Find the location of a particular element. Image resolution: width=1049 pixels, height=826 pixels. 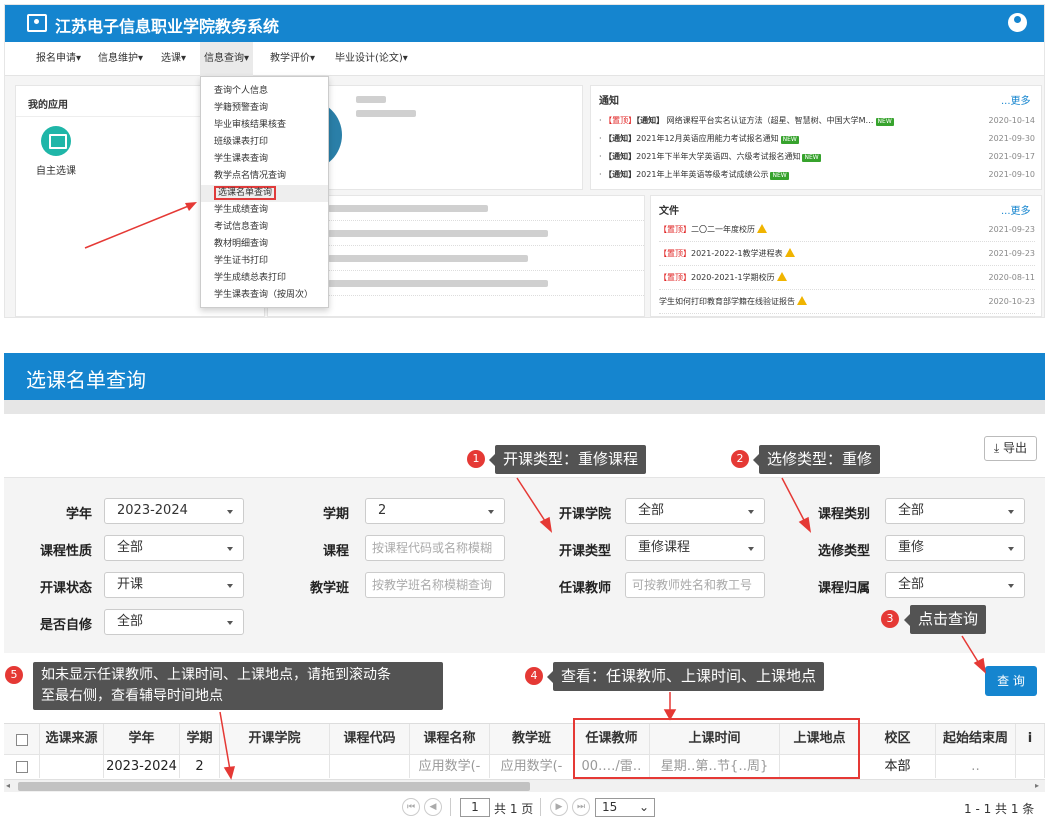

callout-number-2: 2 is located at coordinates (740, 459).